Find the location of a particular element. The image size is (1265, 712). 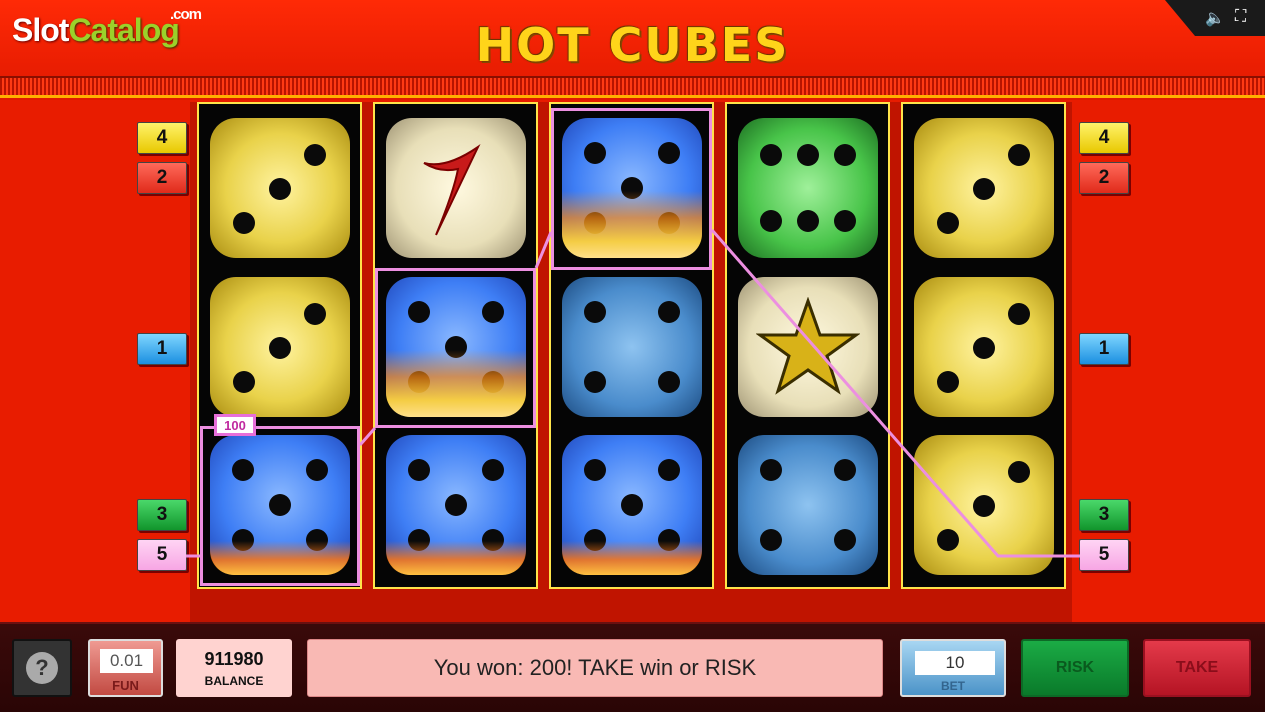

die-star is located at coordinates (808, 347).